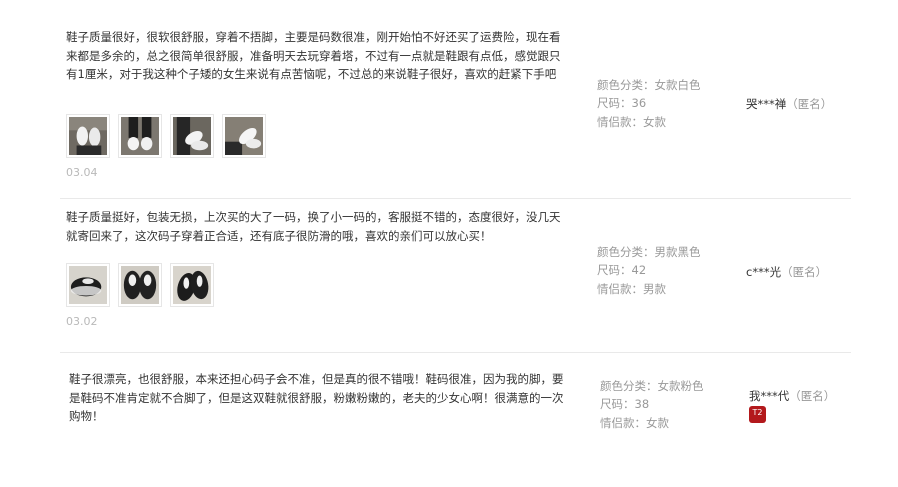 This screenshot has height=487, width=898. I want to click on sku-size-value: 38, so click(642, 404).